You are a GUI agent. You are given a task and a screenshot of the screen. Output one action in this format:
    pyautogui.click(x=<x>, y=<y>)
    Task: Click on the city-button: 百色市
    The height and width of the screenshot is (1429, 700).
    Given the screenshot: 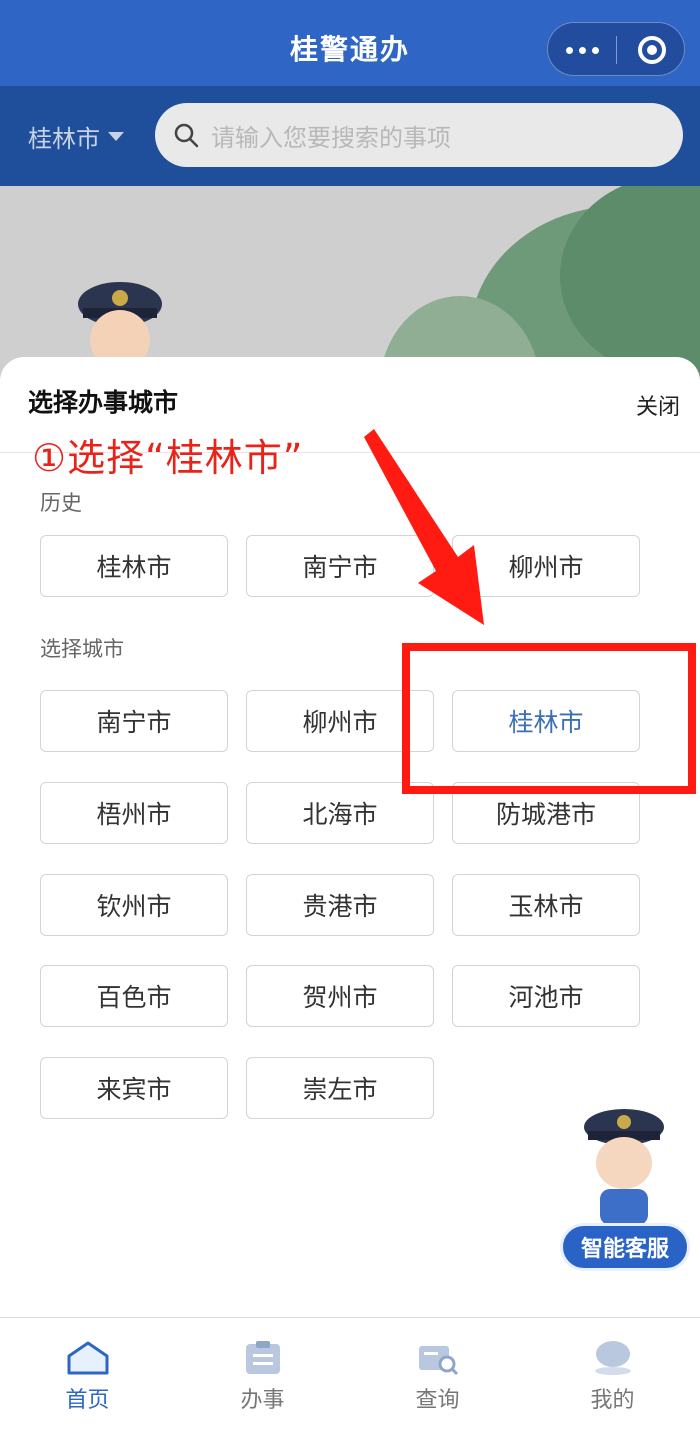 What is the action you would take?
    pyautogui.click(x=134, y=996)
    